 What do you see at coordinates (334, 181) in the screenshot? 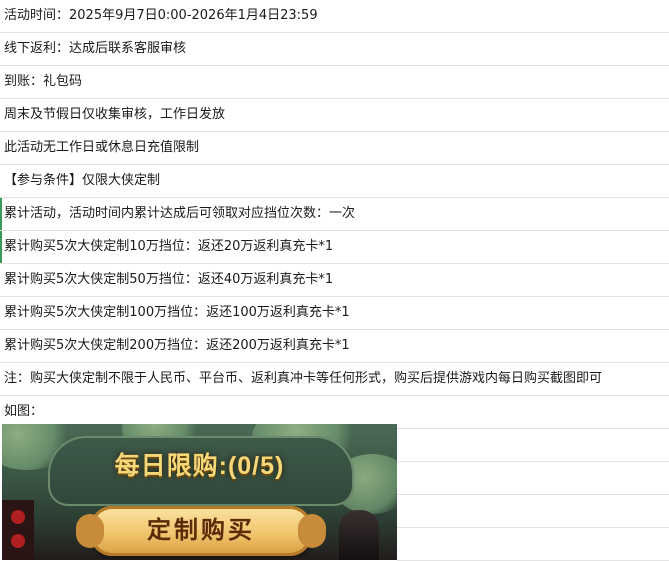
I see `rule-line-condition: 【参与条件】仅限大侠定制` at bounding box center [334, 181].